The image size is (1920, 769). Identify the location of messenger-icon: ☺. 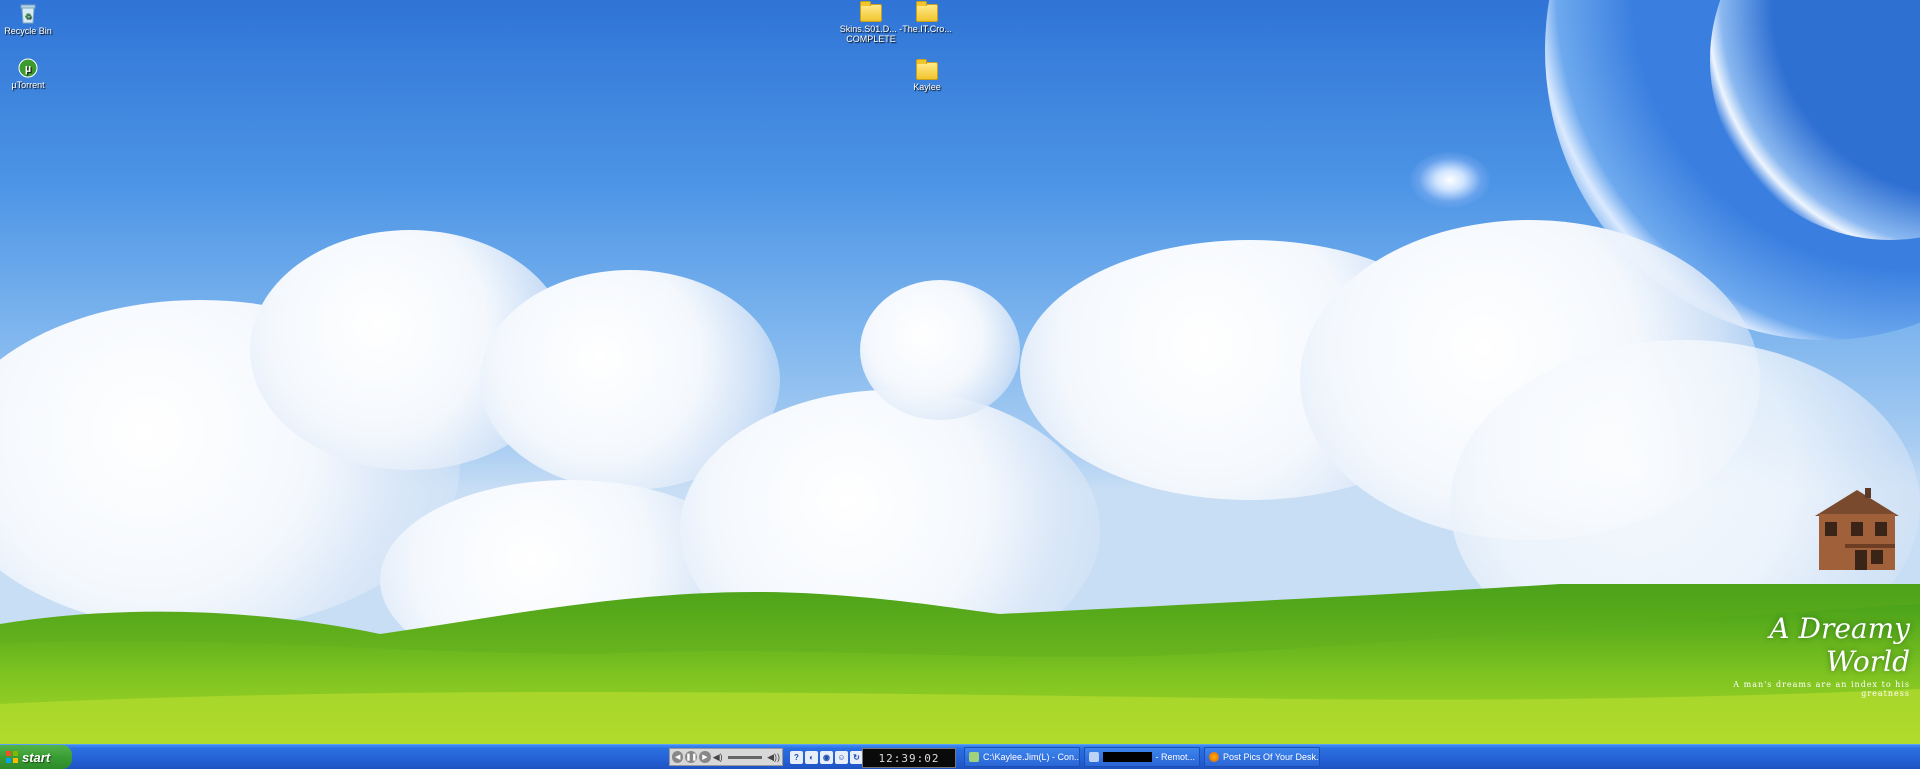
(841, 757).